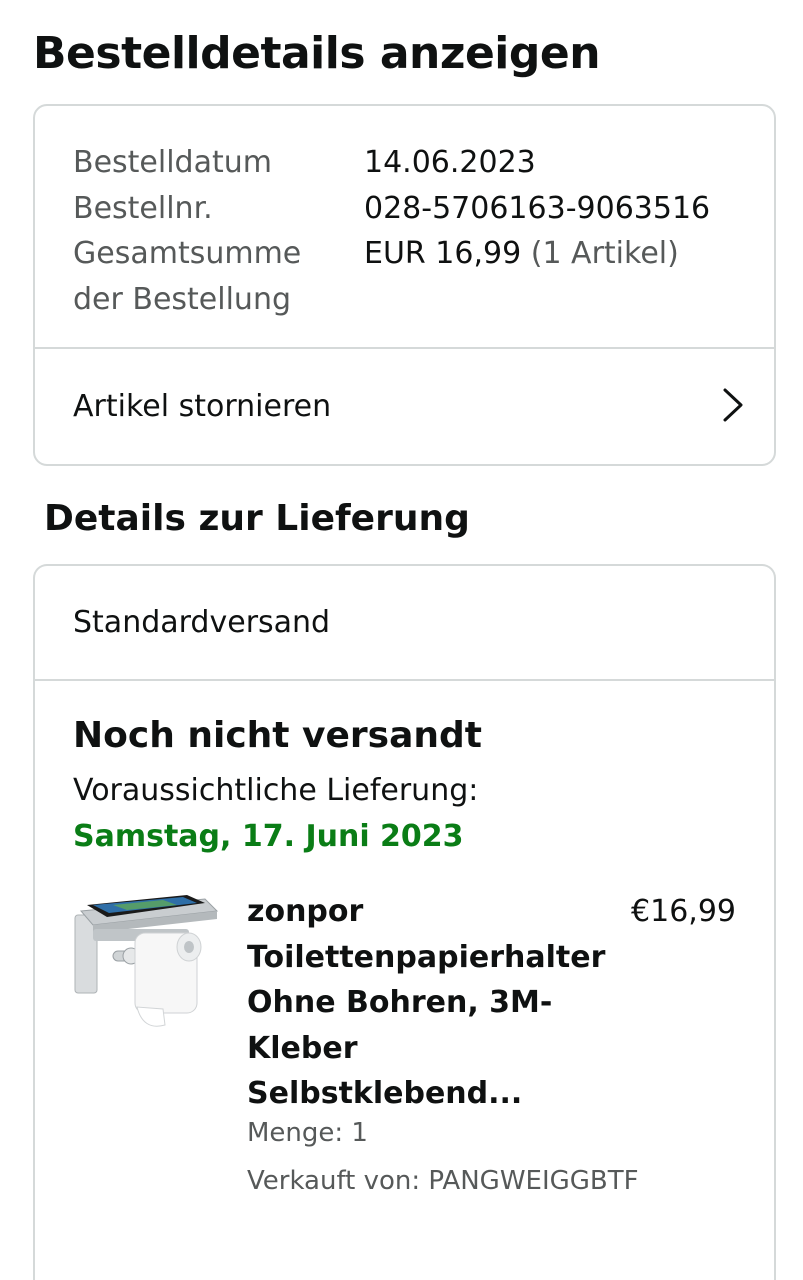  Describe the element at coordinates (537, 208) in the screenshot. I see `order-number-value: 028-5706163-9063516` at that location.